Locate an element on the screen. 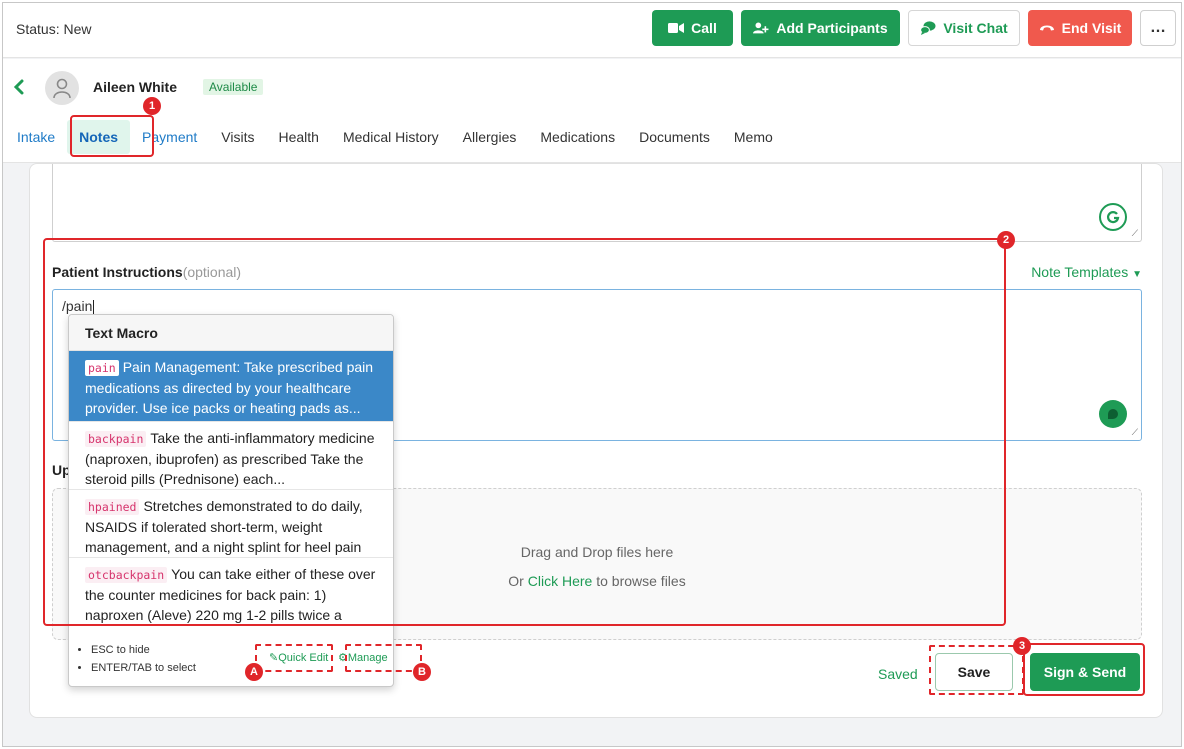 This screenshot has height=749, width=1184. tab-medications: Medications is located at coordinates (577, 137).